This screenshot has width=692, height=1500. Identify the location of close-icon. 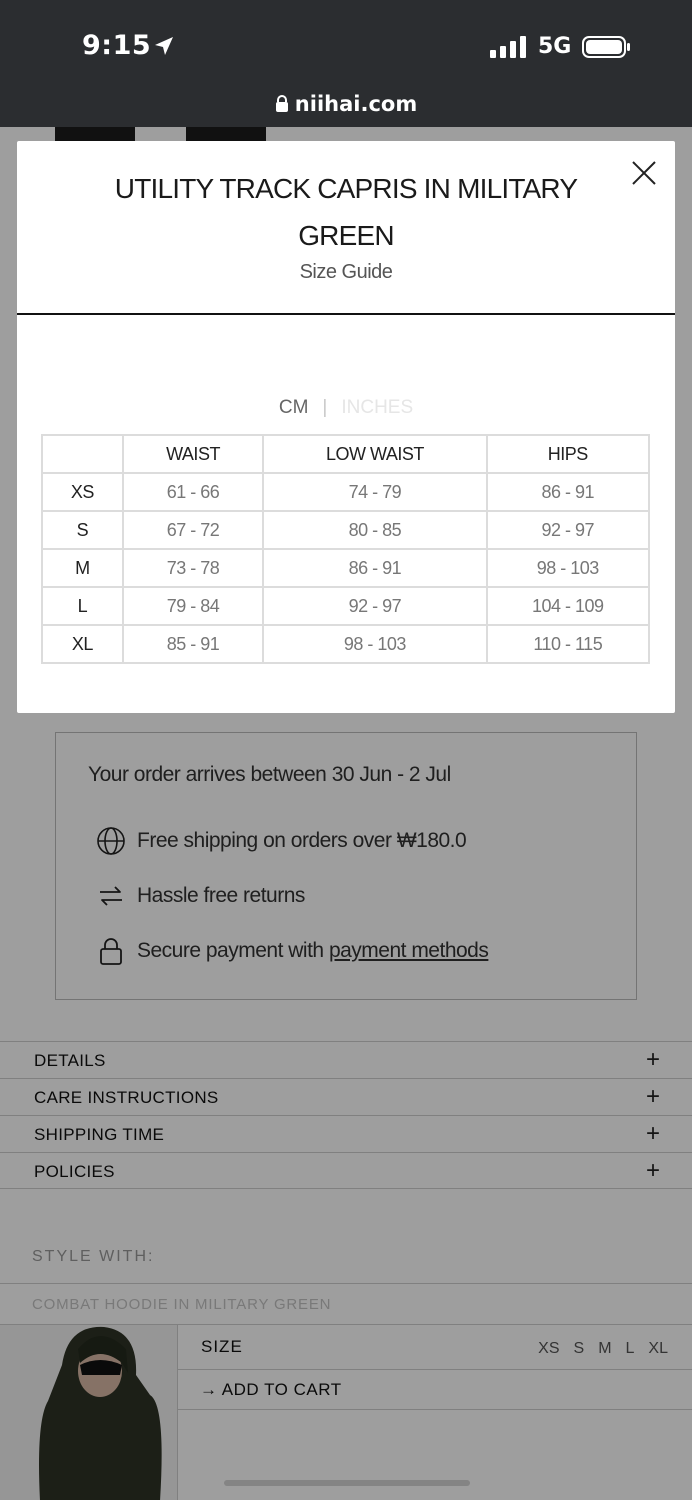
(644, 173).